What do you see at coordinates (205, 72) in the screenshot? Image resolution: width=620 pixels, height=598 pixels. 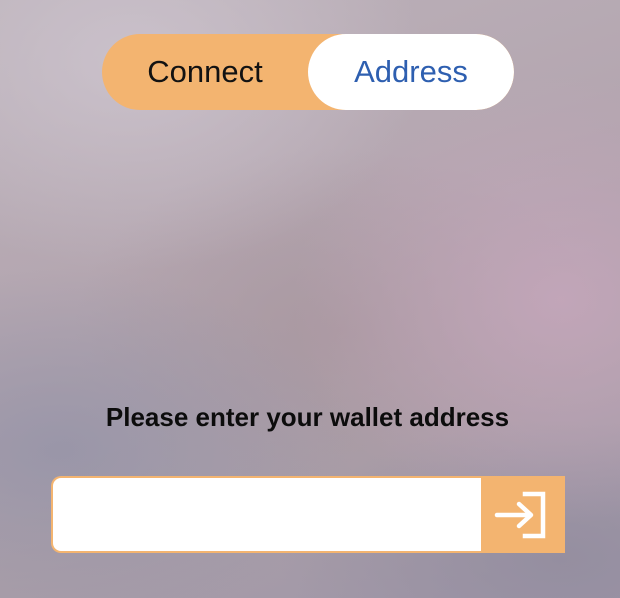 I see `tab-connect: Connect` at bounding box center [205, 72].